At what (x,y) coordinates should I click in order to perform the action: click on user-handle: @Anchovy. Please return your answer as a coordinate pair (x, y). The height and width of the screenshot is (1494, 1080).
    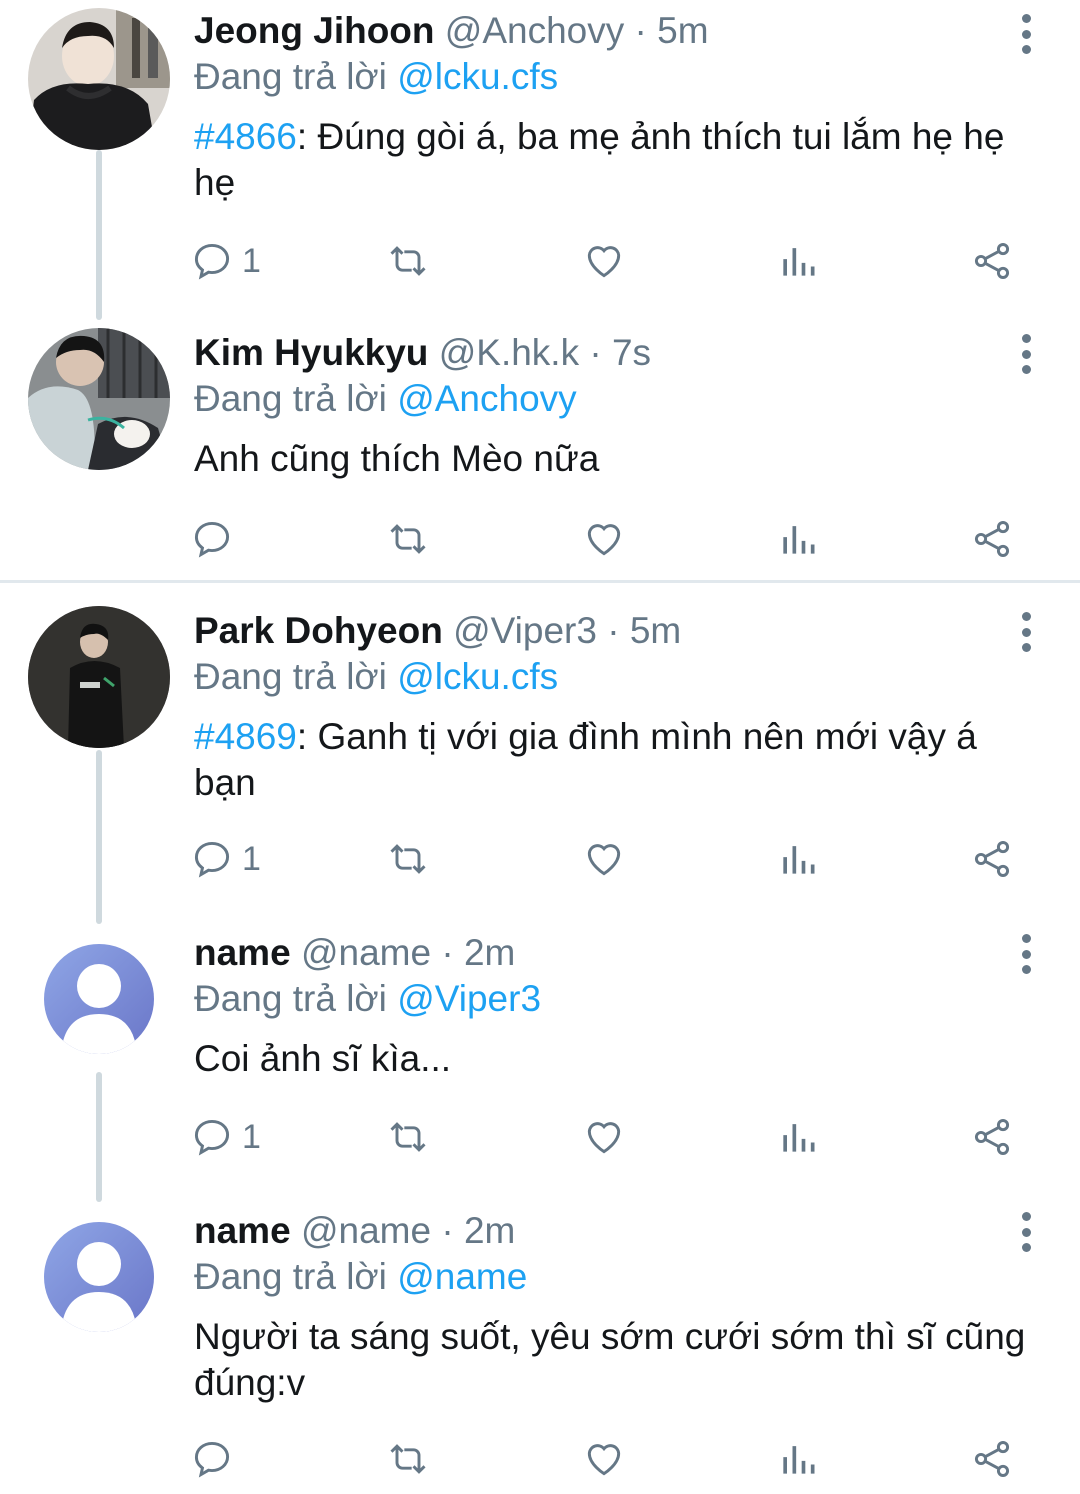
    Looking at the image, I should click on (534, 30).